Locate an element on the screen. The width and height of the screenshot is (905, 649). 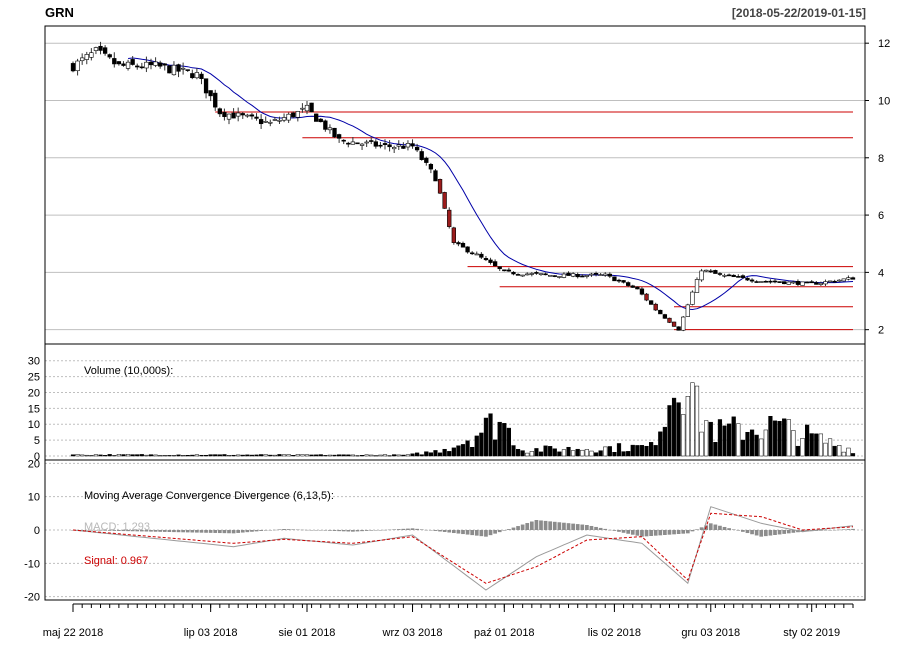
x-tick-label: sty 02 2019 is located at coordinates (811, 633).